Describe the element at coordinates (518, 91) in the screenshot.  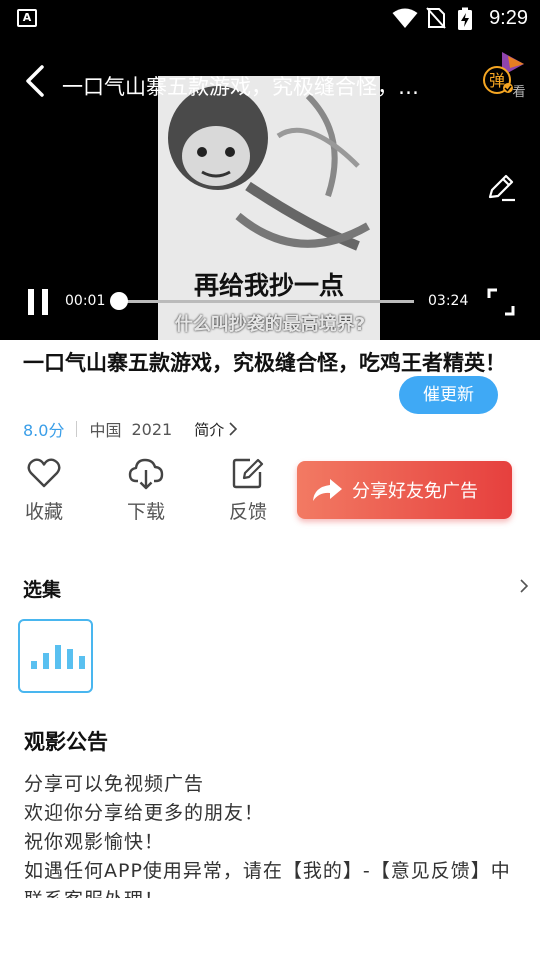
I see `danmu-sub-label: 看` at that location.